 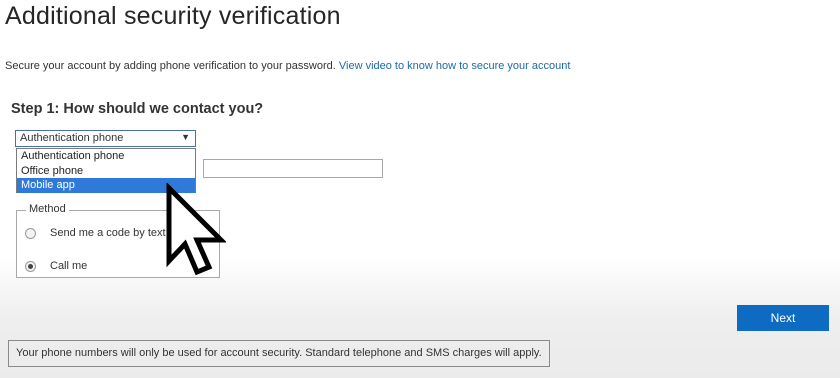 What do you see at coordinates (137, 109) in the screenshot?
I see `step-title: Step 1: How should we contact you?` at bounding box center [137, 109].